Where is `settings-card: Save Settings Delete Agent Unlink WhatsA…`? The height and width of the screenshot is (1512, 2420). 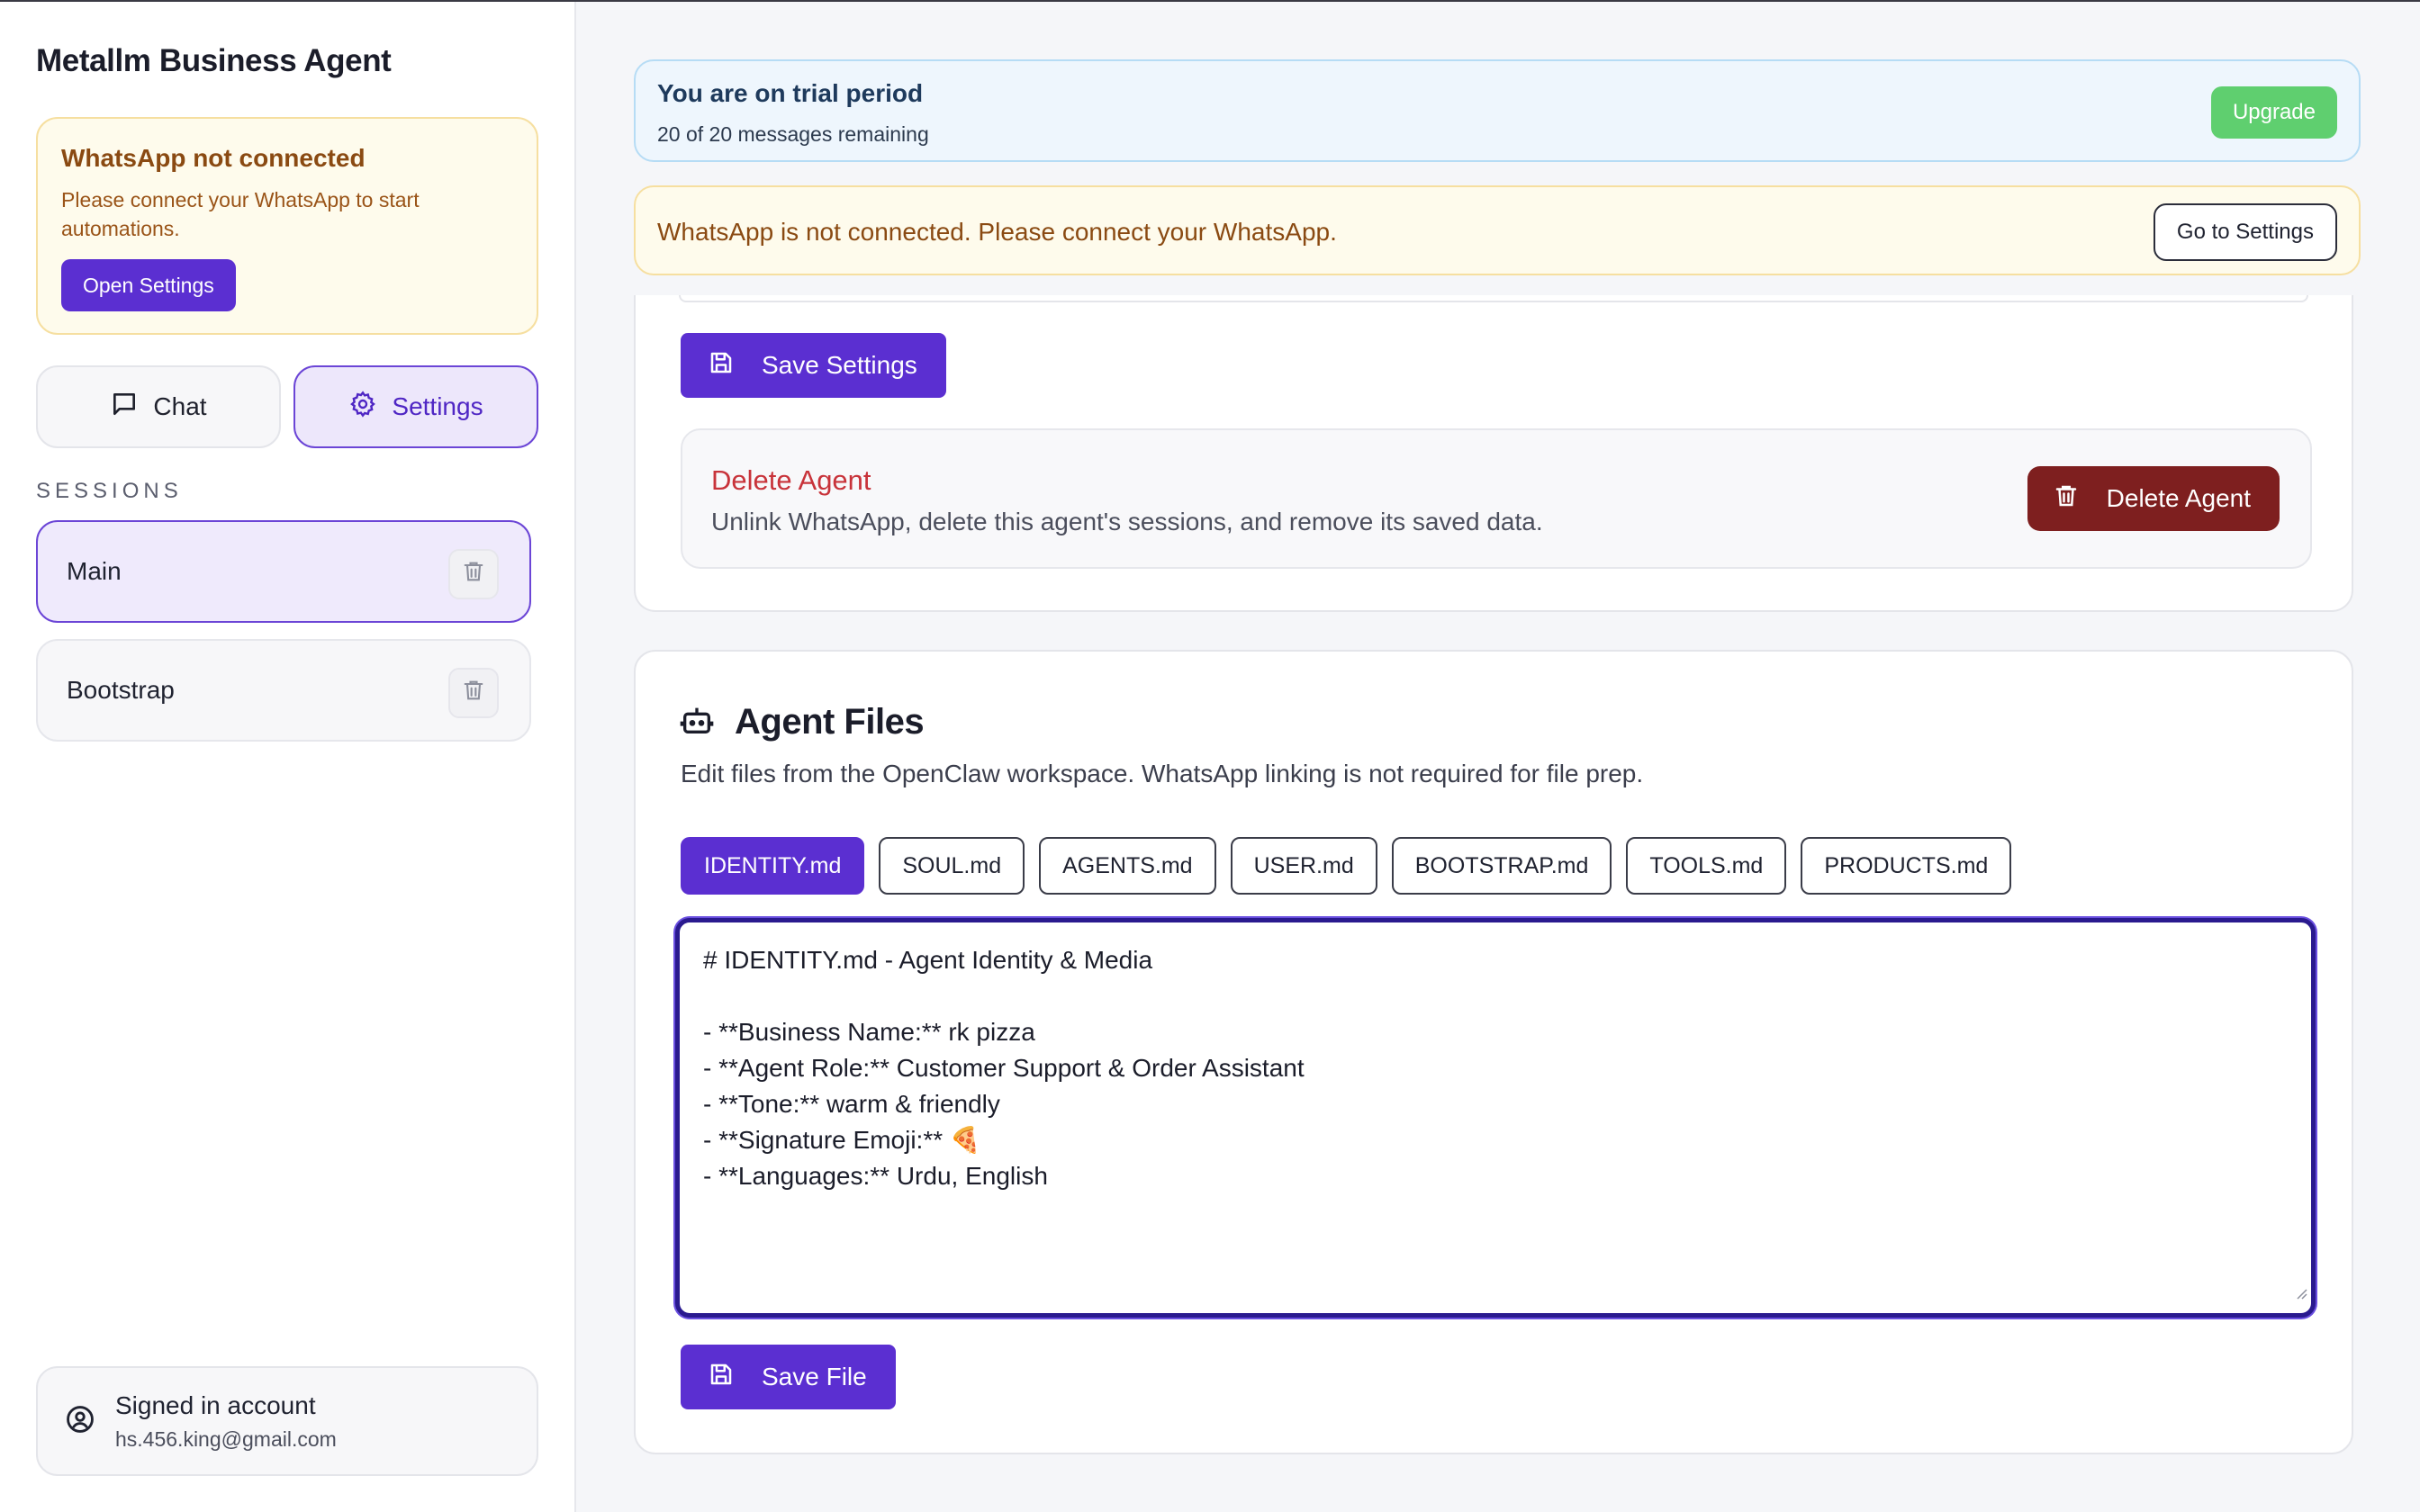
settings-card: Save Settings Delete Agent Unlink WhatsA… is located at coordinates (1493, 454).